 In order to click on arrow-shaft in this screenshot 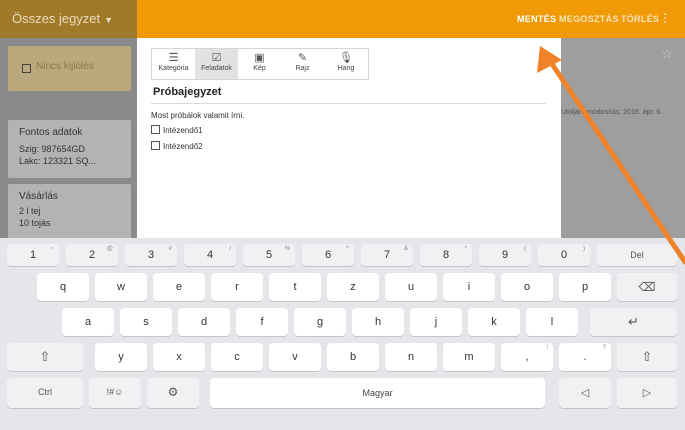, I will do `click(615, 160)`.